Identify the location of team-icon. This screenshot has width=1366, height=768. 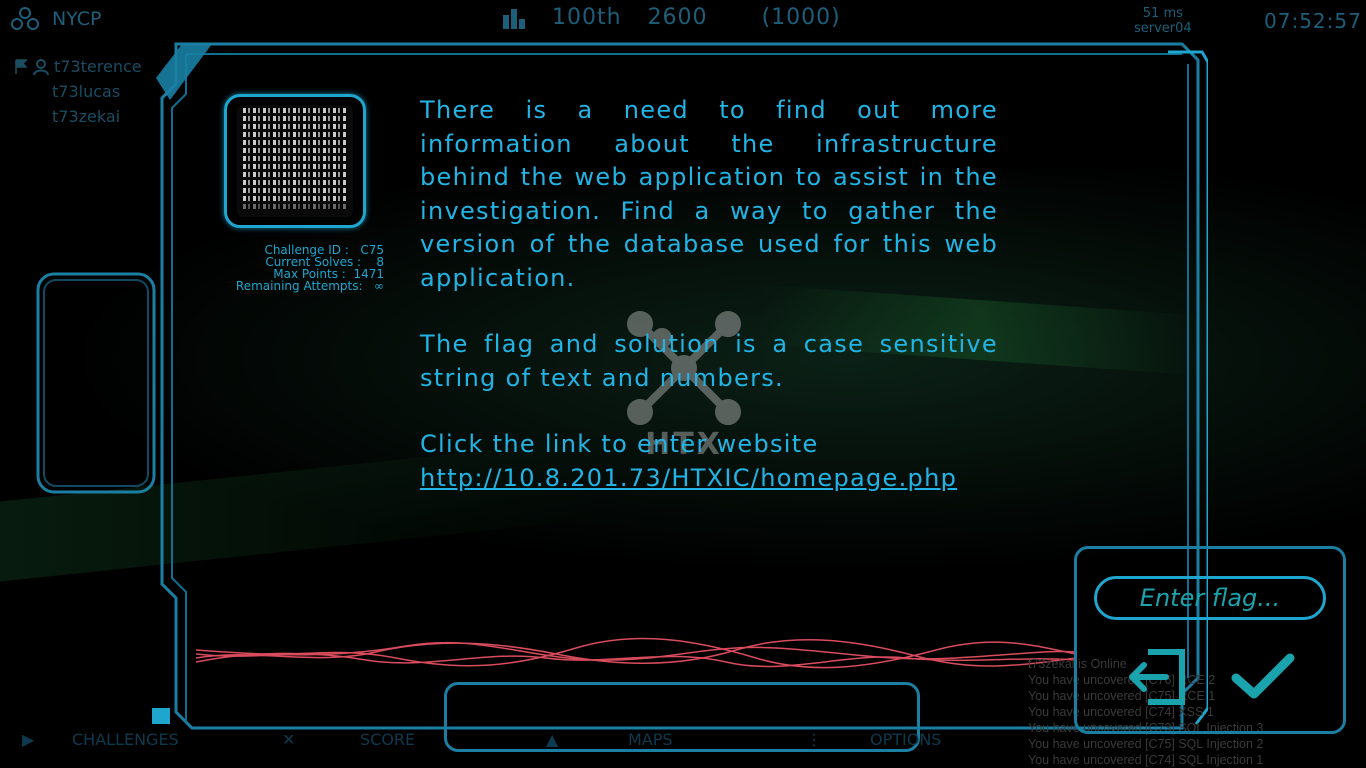
(25, 18).